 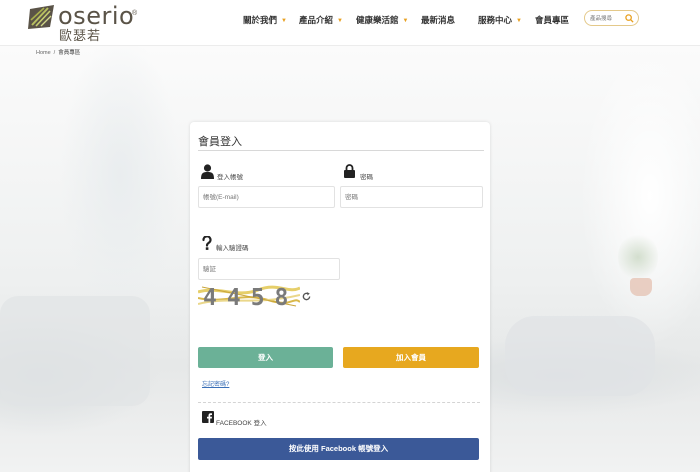 What do you see at coordinates (306, 296) in the screenshot?
I see `refresh-icon` at bounding box center [306, 296].